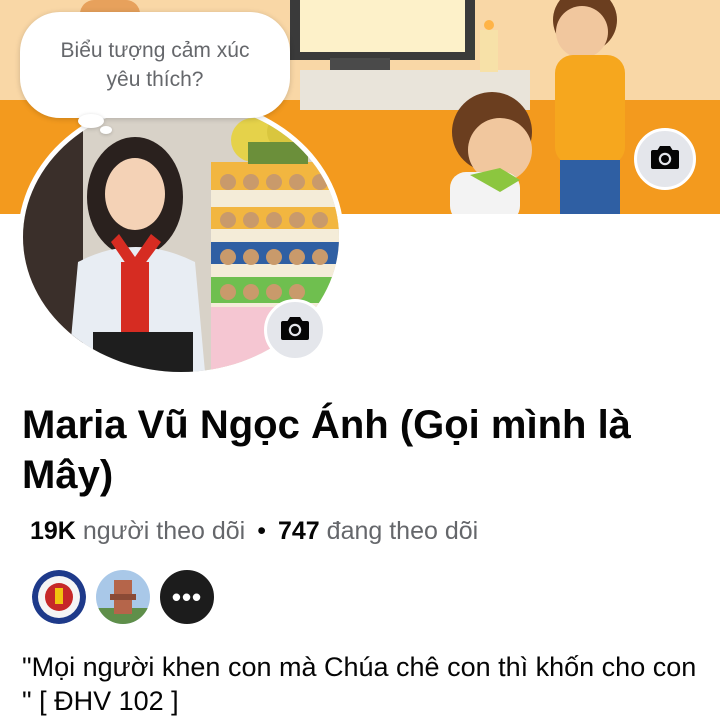  I want to click on more-icon: •••, so click(187, 596).